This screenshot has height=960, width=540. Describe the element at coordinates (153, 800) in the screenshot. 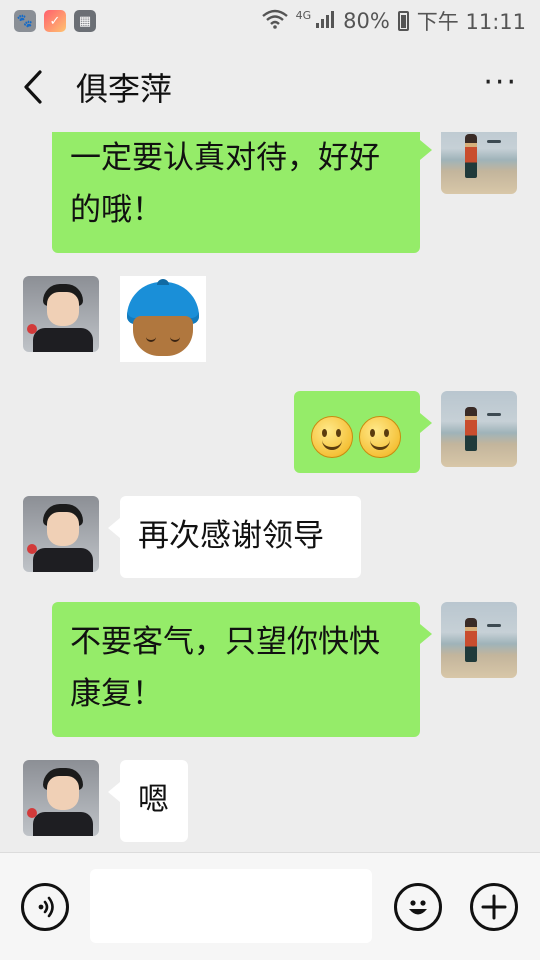

I see `message-text: 嗯` at that location.